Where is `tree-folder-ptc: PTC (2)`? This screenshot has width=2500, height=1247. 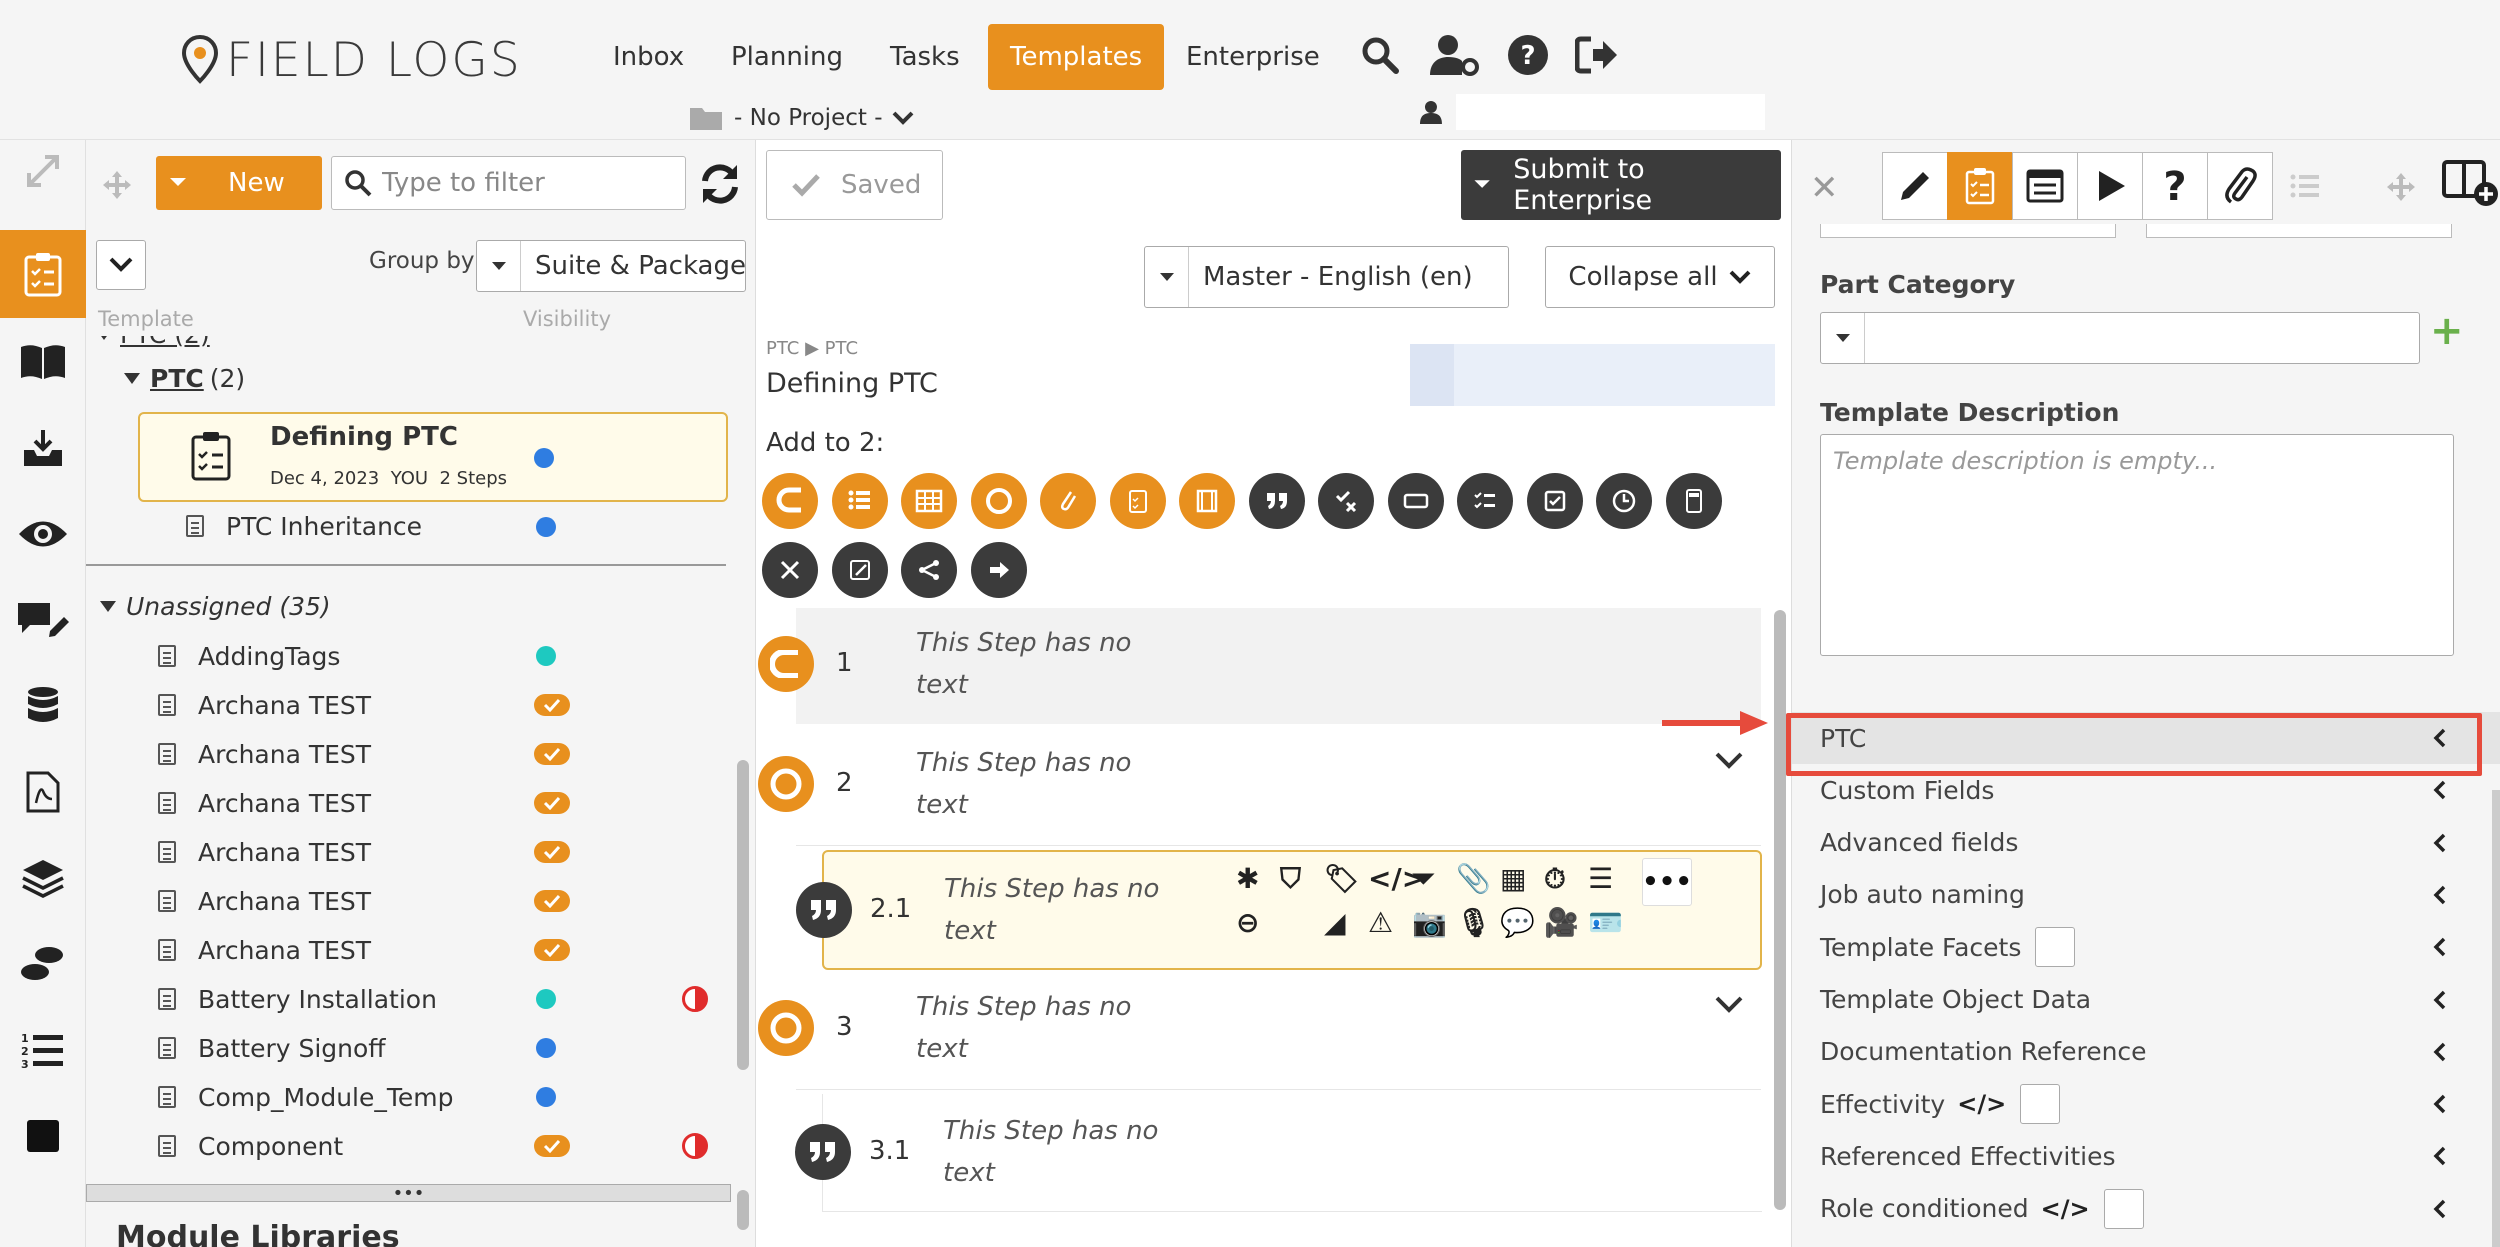
tree-folder-ptc: PTC (2) is located at coordinates (184, 378).